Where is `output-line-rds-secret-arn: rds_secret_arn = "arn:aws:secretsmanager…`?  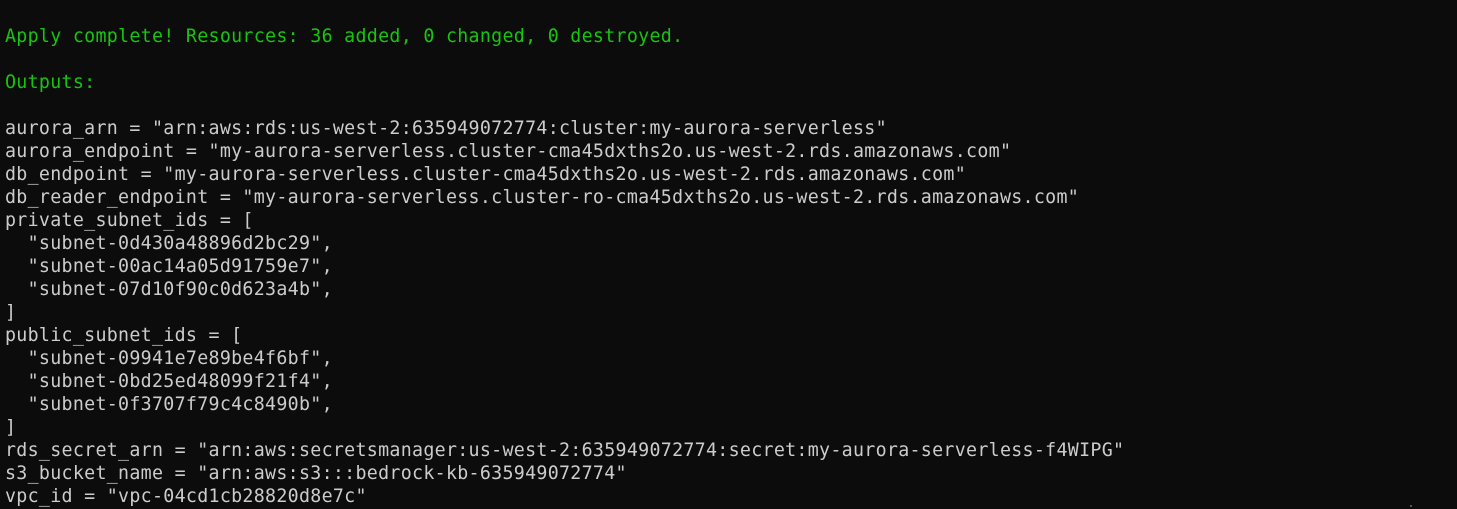
output-line-rds-secret-arn: rds_secret_arn = "arn:aws:secretsmanager… is located at coordinates (565, 450).